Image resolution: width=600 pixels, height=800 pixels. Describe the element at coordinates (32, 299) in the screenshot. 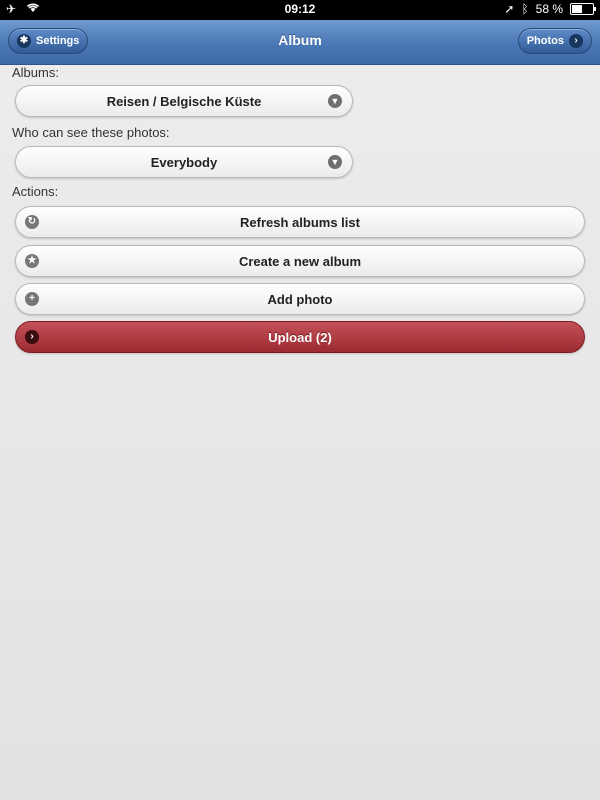

I see `plus-icon: +` at that location.